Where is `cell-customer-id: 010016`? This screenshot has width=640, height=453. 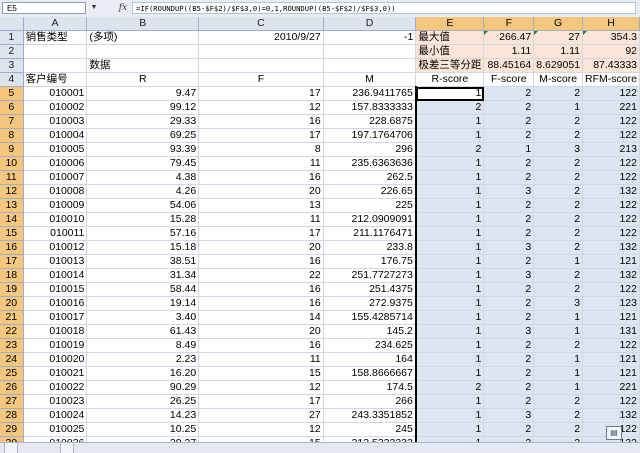
cell-customer-id: 010016 is located at coordinates (55, 303).